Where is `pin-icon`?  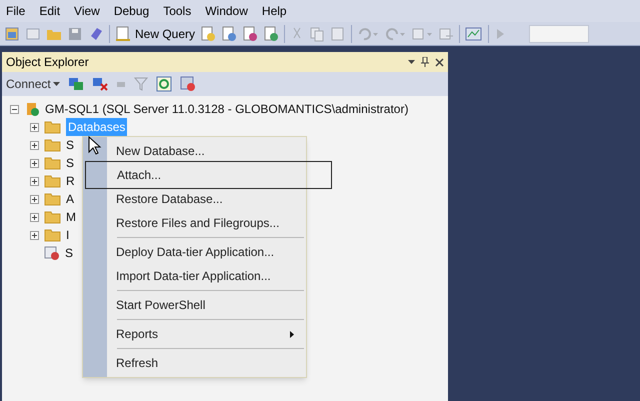 pin-icon is located at coordinates (425, 62).